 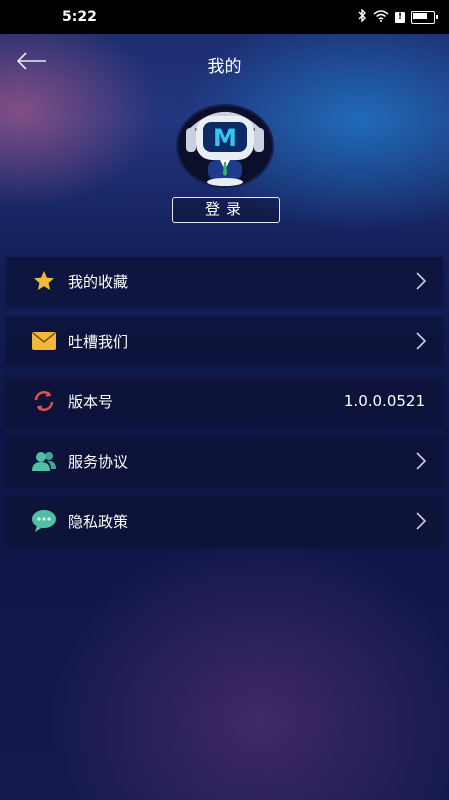 What do you see at coordinates (424, 17) in the screenshot?
I see `battery-icon` at bounding box center [424, 17].